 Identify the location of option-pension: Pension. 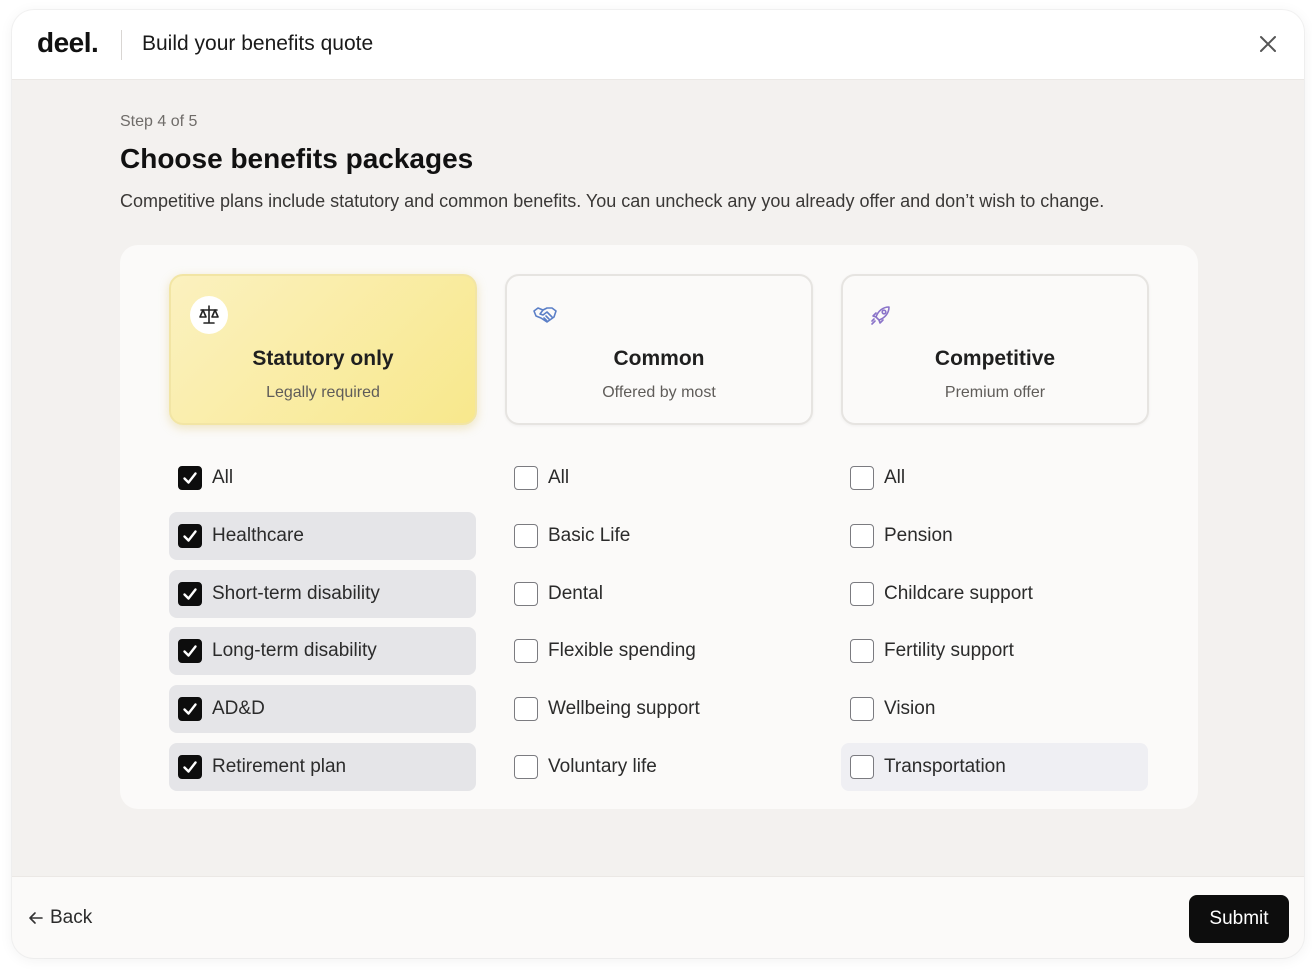
(994, 536).